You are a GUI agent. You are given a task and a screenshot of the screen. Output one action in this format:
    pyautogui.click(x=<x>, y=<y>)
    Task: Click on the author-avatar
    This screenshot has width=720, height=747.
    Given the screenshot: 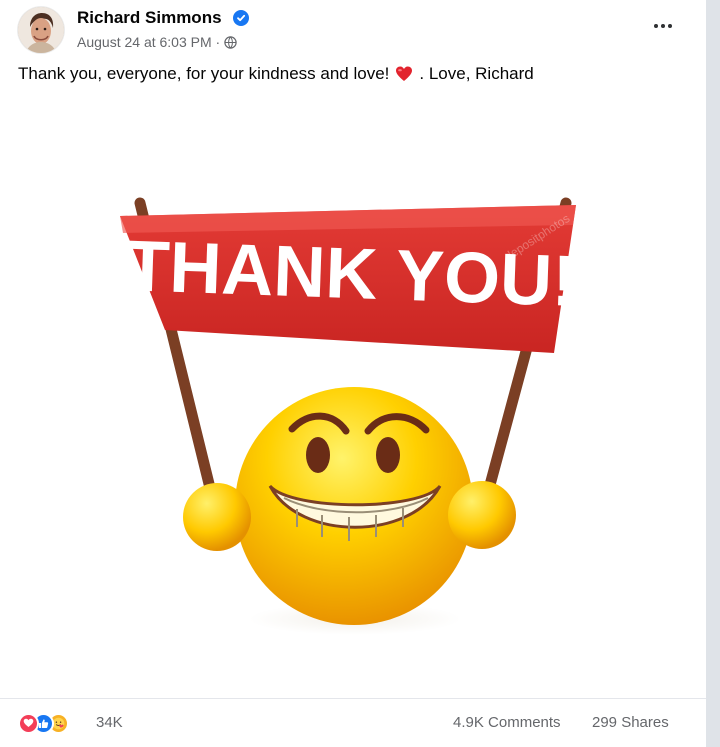 What is the action you would take?
    pyautogui.click(x=41, y=30)
    